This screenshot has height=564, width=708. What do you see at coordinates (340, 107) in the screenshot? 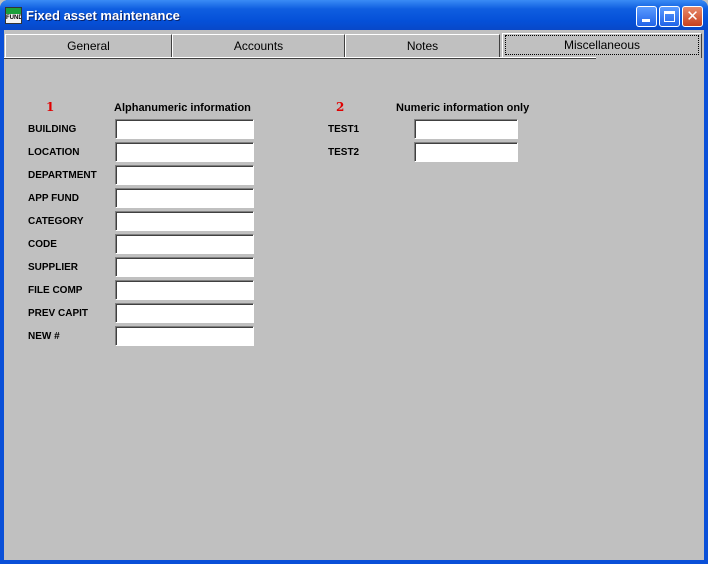
I see `group2-number: 2` at bounding box center [340, 107].